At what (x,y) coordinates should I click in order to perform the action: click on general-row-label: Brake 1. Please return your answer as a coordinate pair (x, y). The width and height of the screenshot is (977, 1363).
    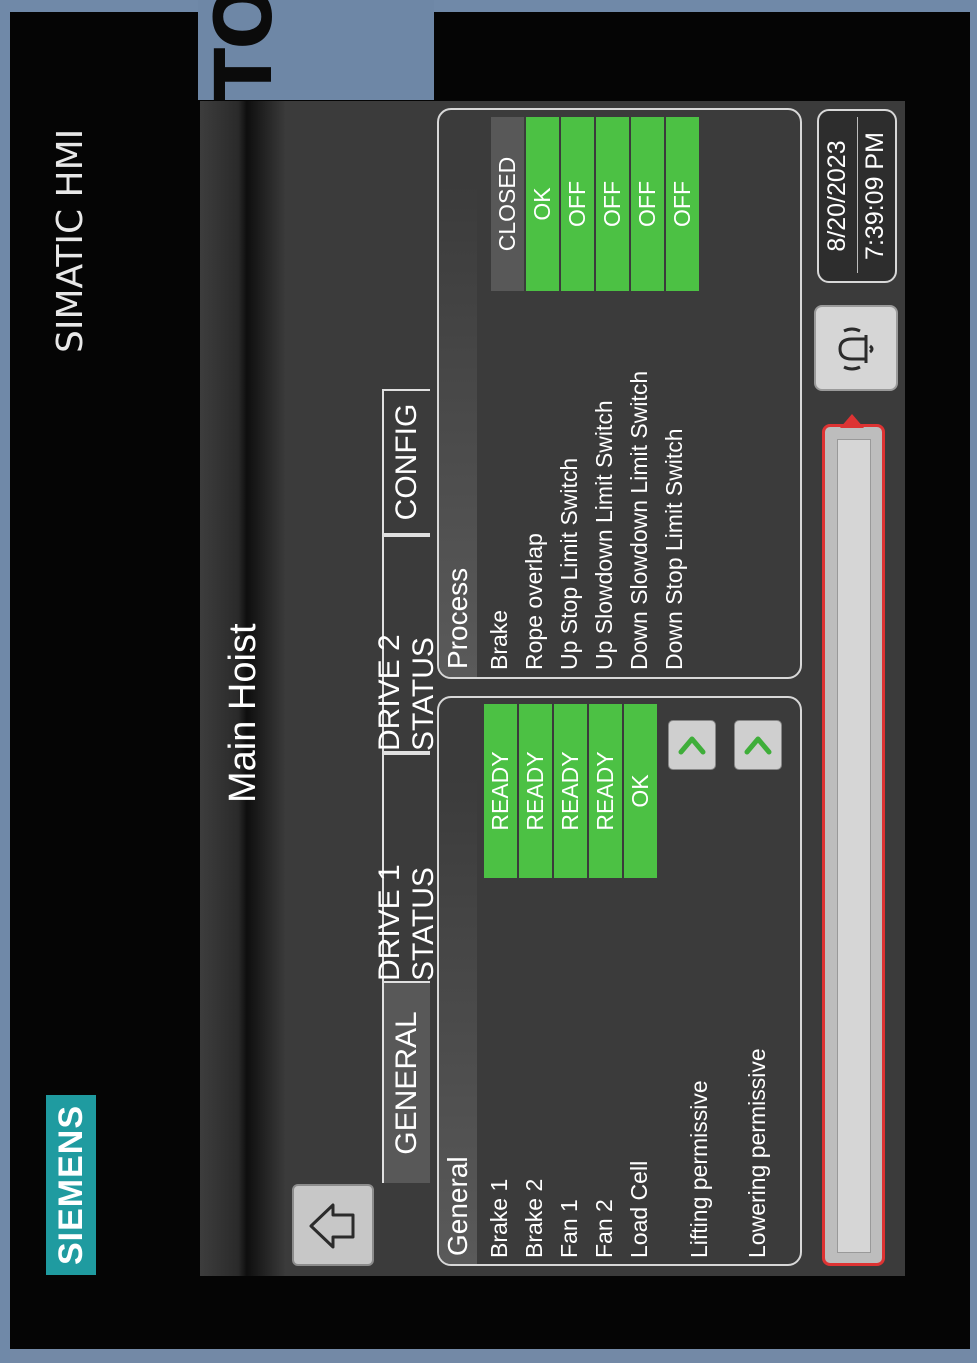
    Looking at the image, I should click on (499, 1218).